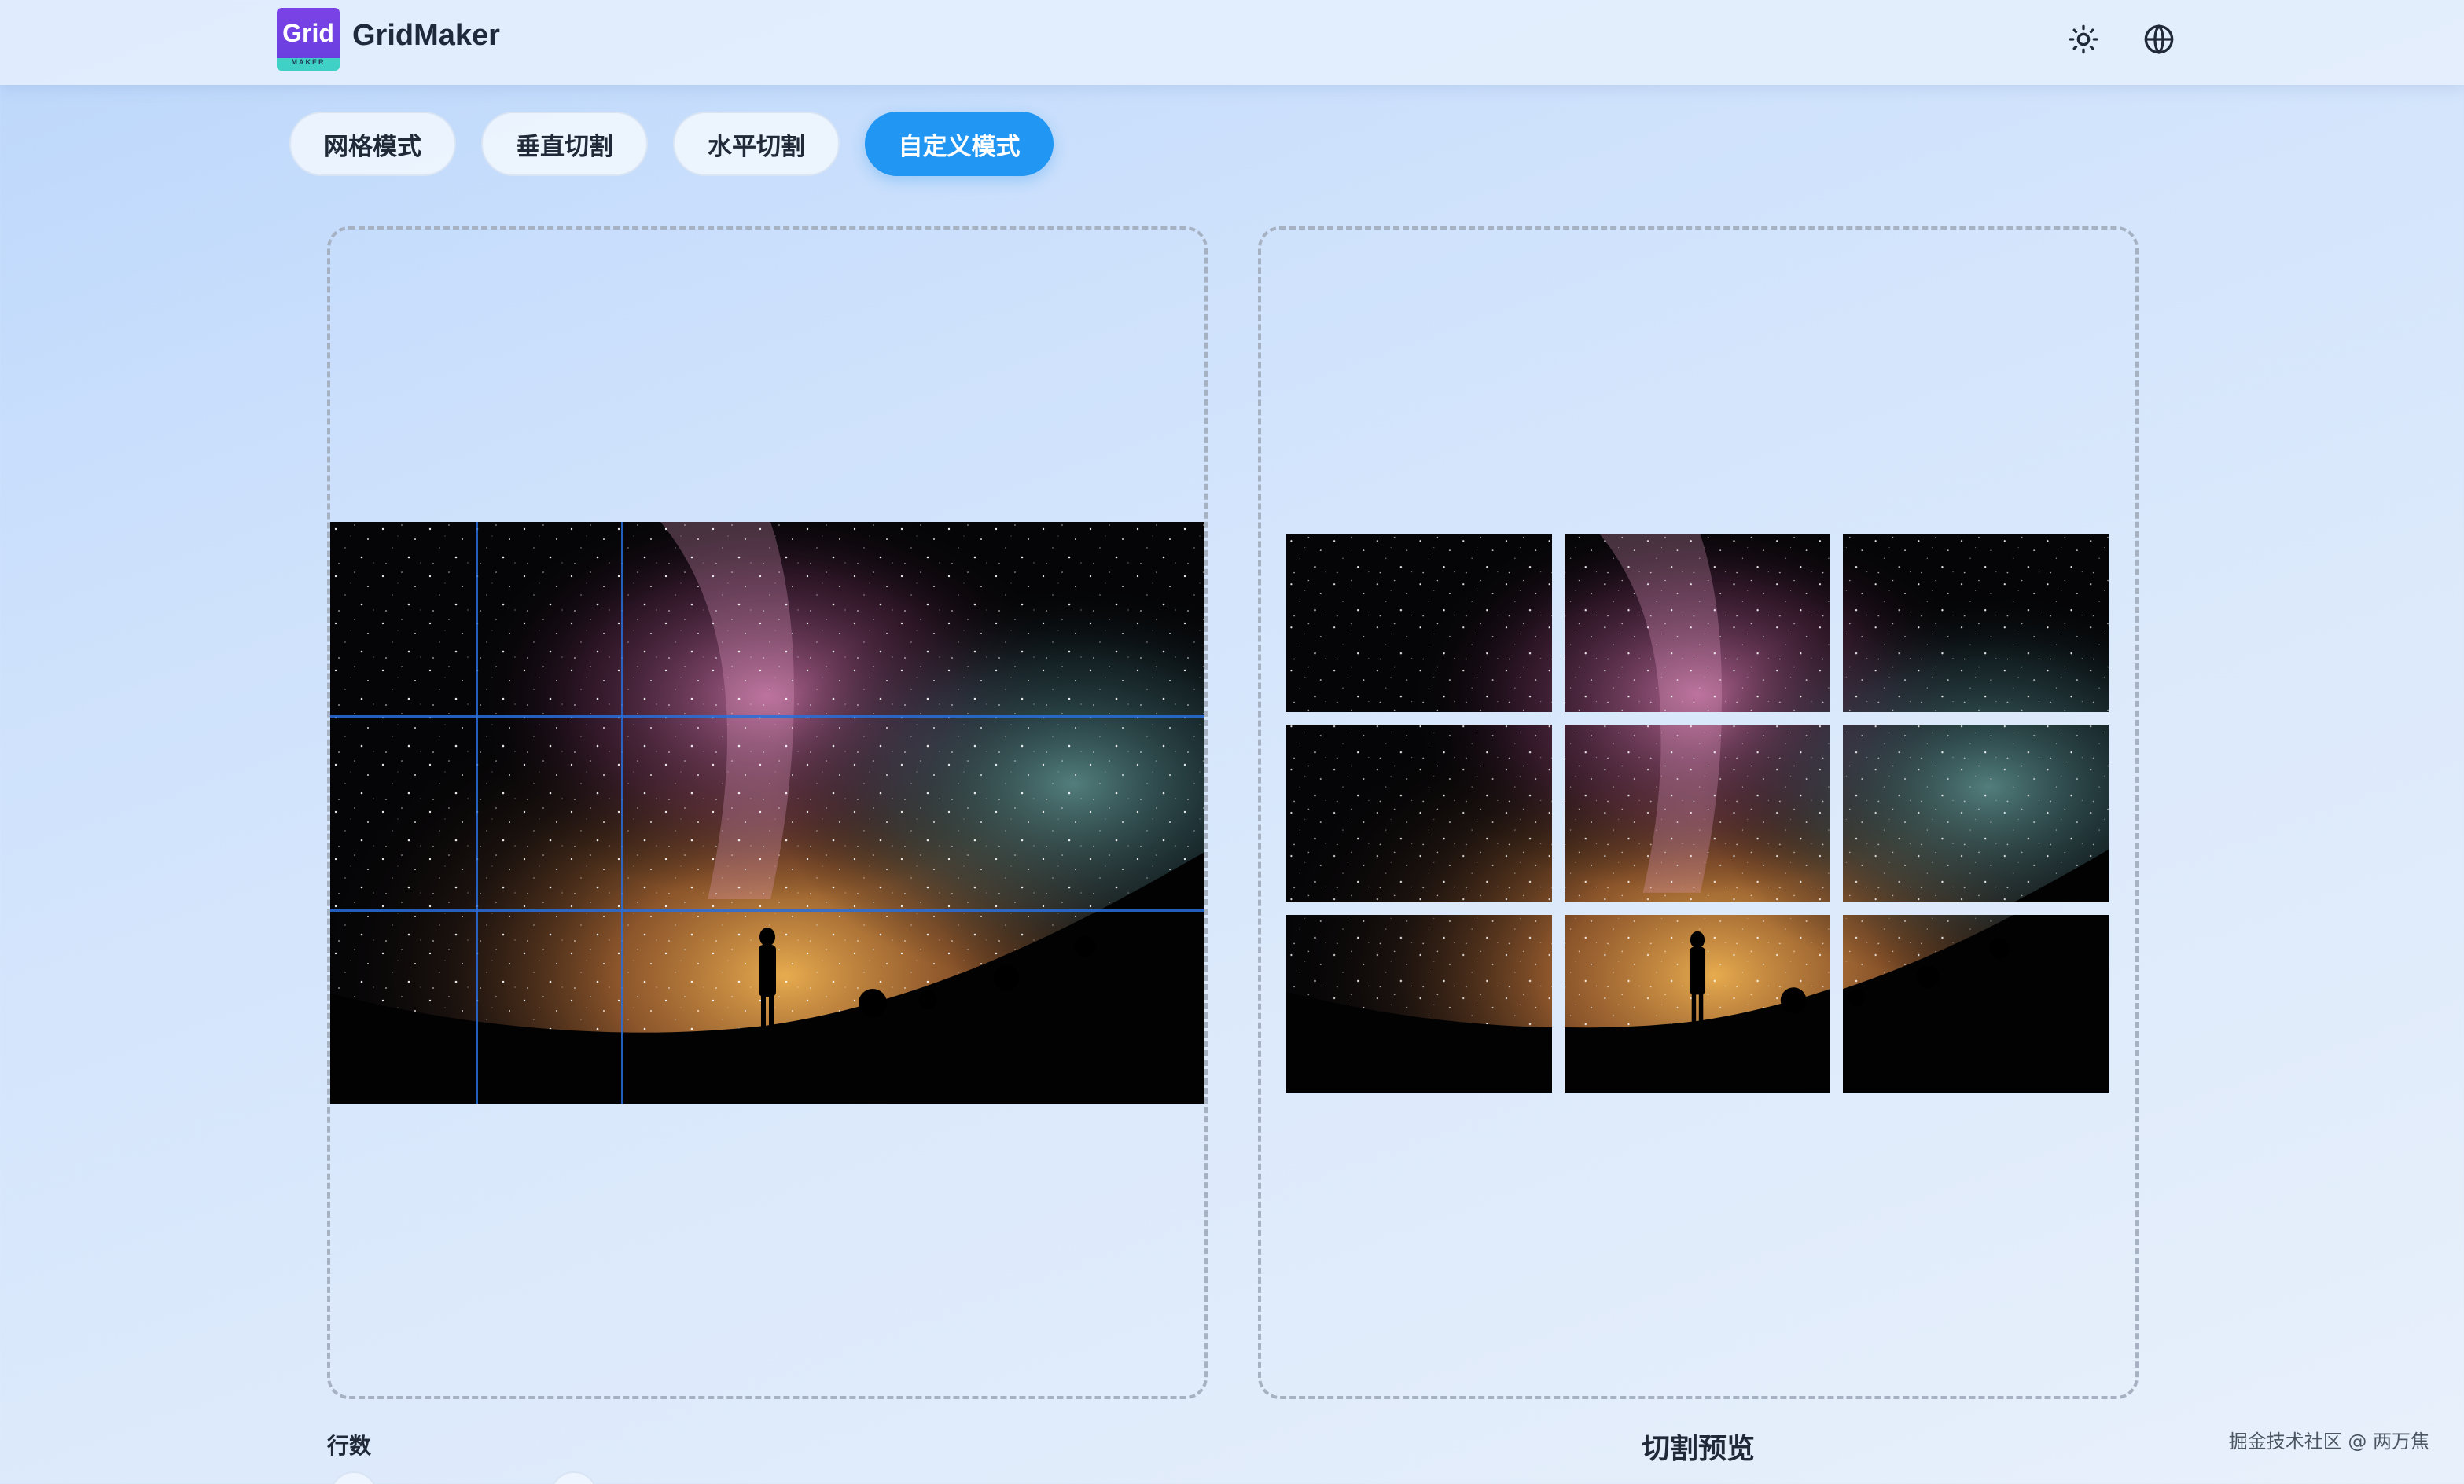  What do you see at coordinates (372, 144) in the screenshot?
I see `tab-grid-mode: 网格模式` at bounding box center [372, 144].